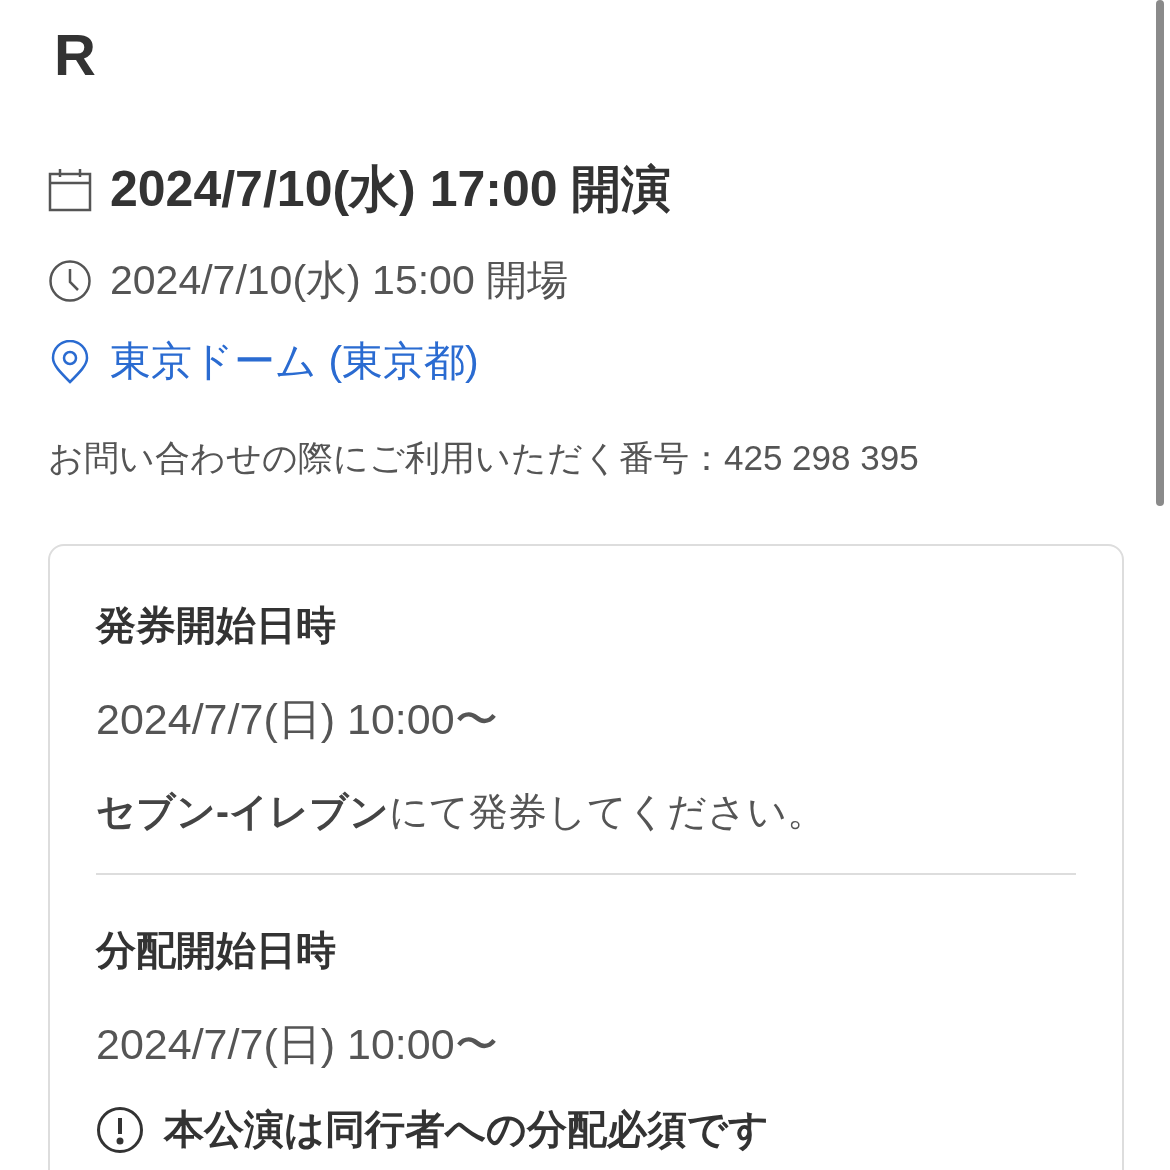  Describe the element at coordinates (466, 1129) in the screenshot. I see `notice-text: 本公演は同行者への分配必須です` at that location.